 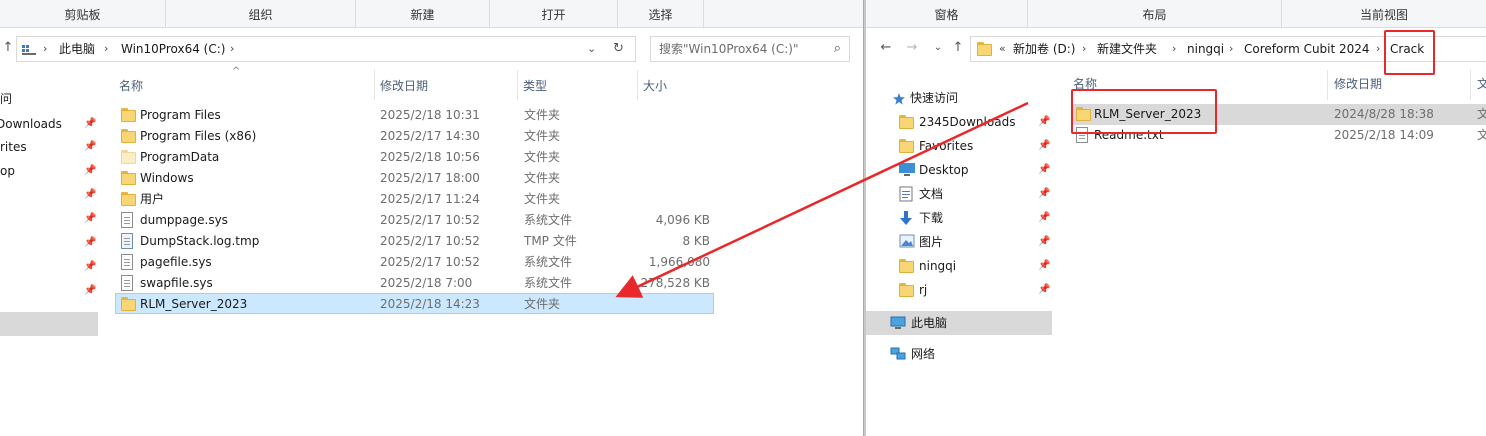 I want to click on file-row: RLM_Server_2023 2024/8/28 18:38 文, so click(x=1279, y=114).